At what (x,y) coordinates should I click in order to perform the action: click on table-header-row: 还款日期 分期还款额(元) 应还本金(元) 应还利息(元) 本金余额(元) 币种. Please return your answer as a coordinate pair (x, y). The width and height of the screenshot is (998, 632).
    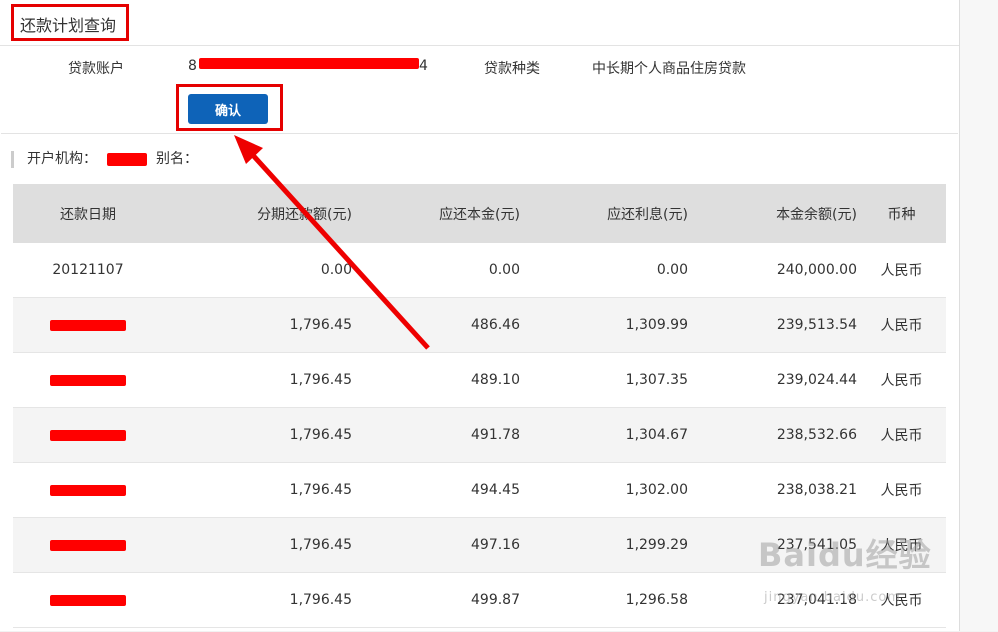
    Looking at the image, I should click on (479, 213).